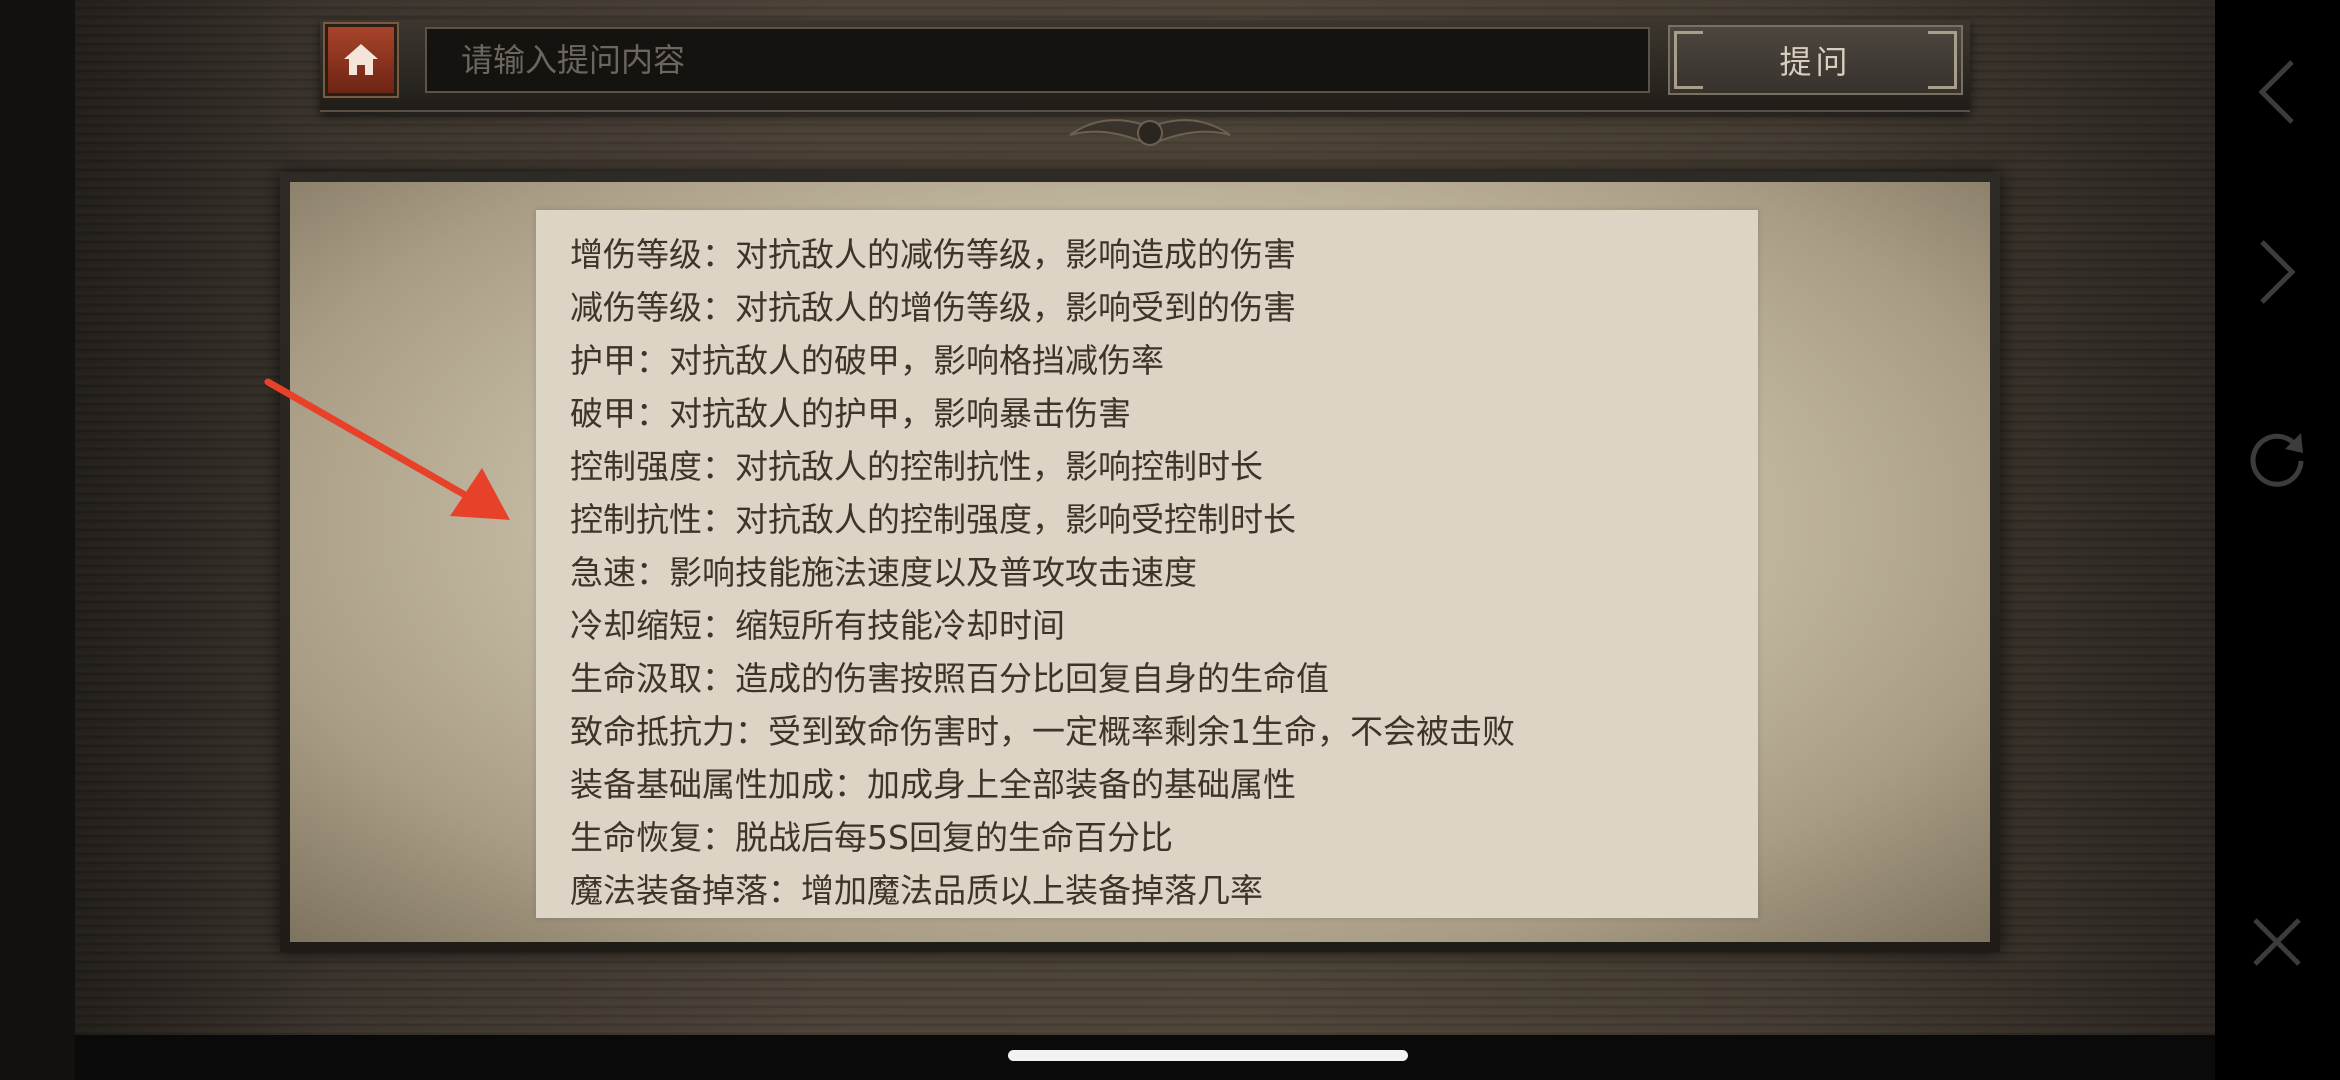  What do you see at coordinates (387, 449) in the screenshot?
I see `red-arrow-annotation` at bounding box center [387, 449].